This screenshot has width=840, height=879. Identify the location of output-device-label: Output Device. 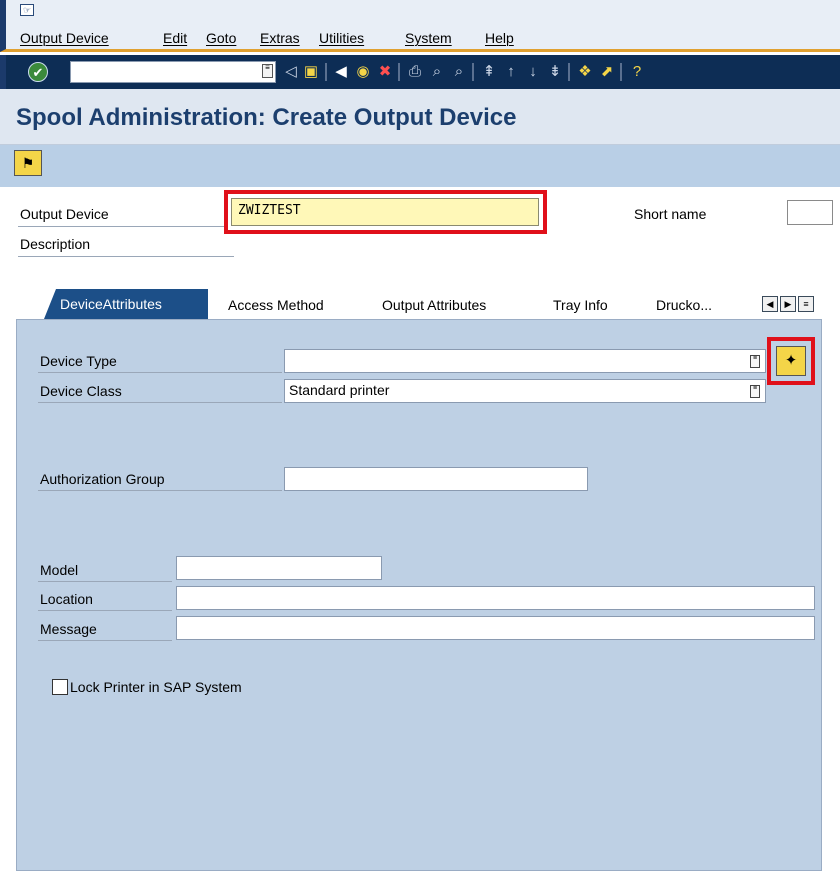
(64, 214).